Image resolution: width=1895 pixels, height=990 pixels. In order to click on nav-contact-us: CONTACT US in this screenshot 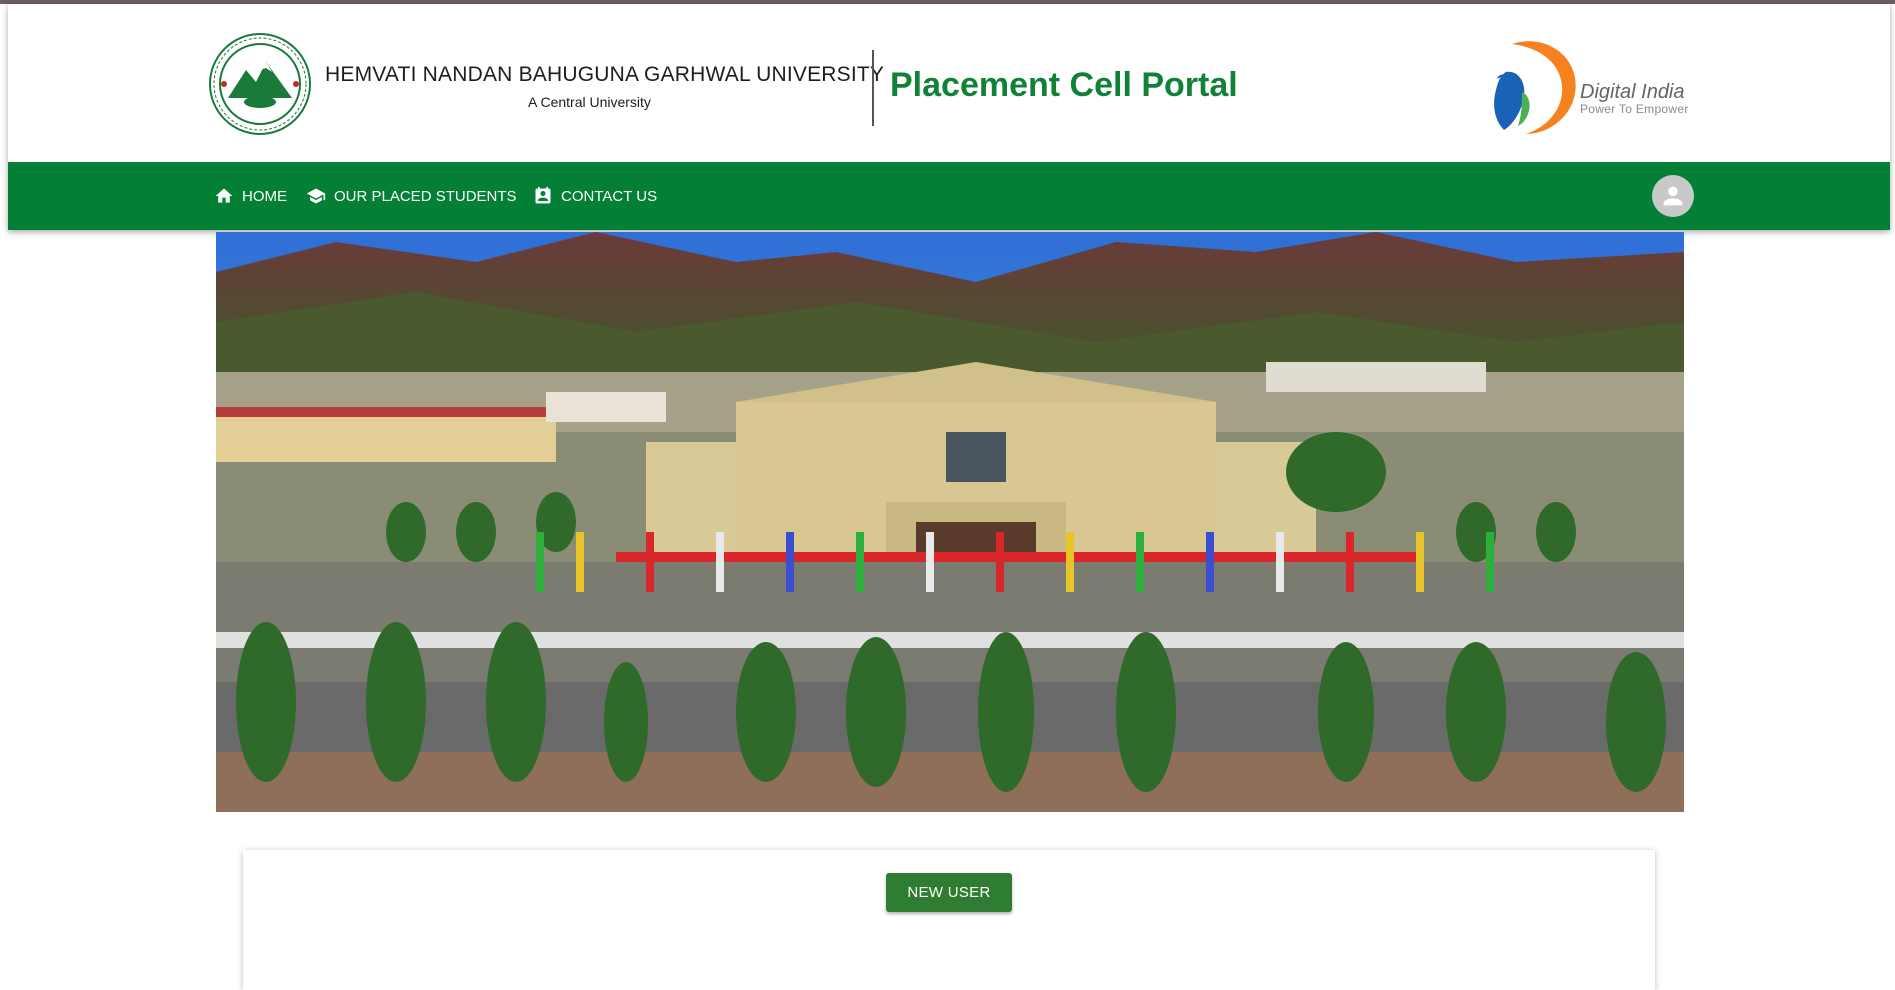, I will do `click(595, 196)`.